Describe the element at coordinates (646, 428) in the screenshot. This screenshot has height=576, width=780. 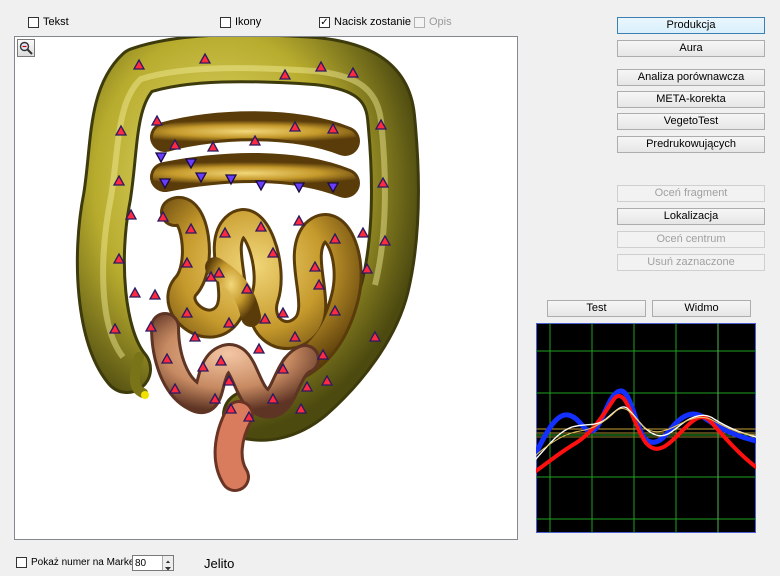
I see `spectrum-graph` at that location.